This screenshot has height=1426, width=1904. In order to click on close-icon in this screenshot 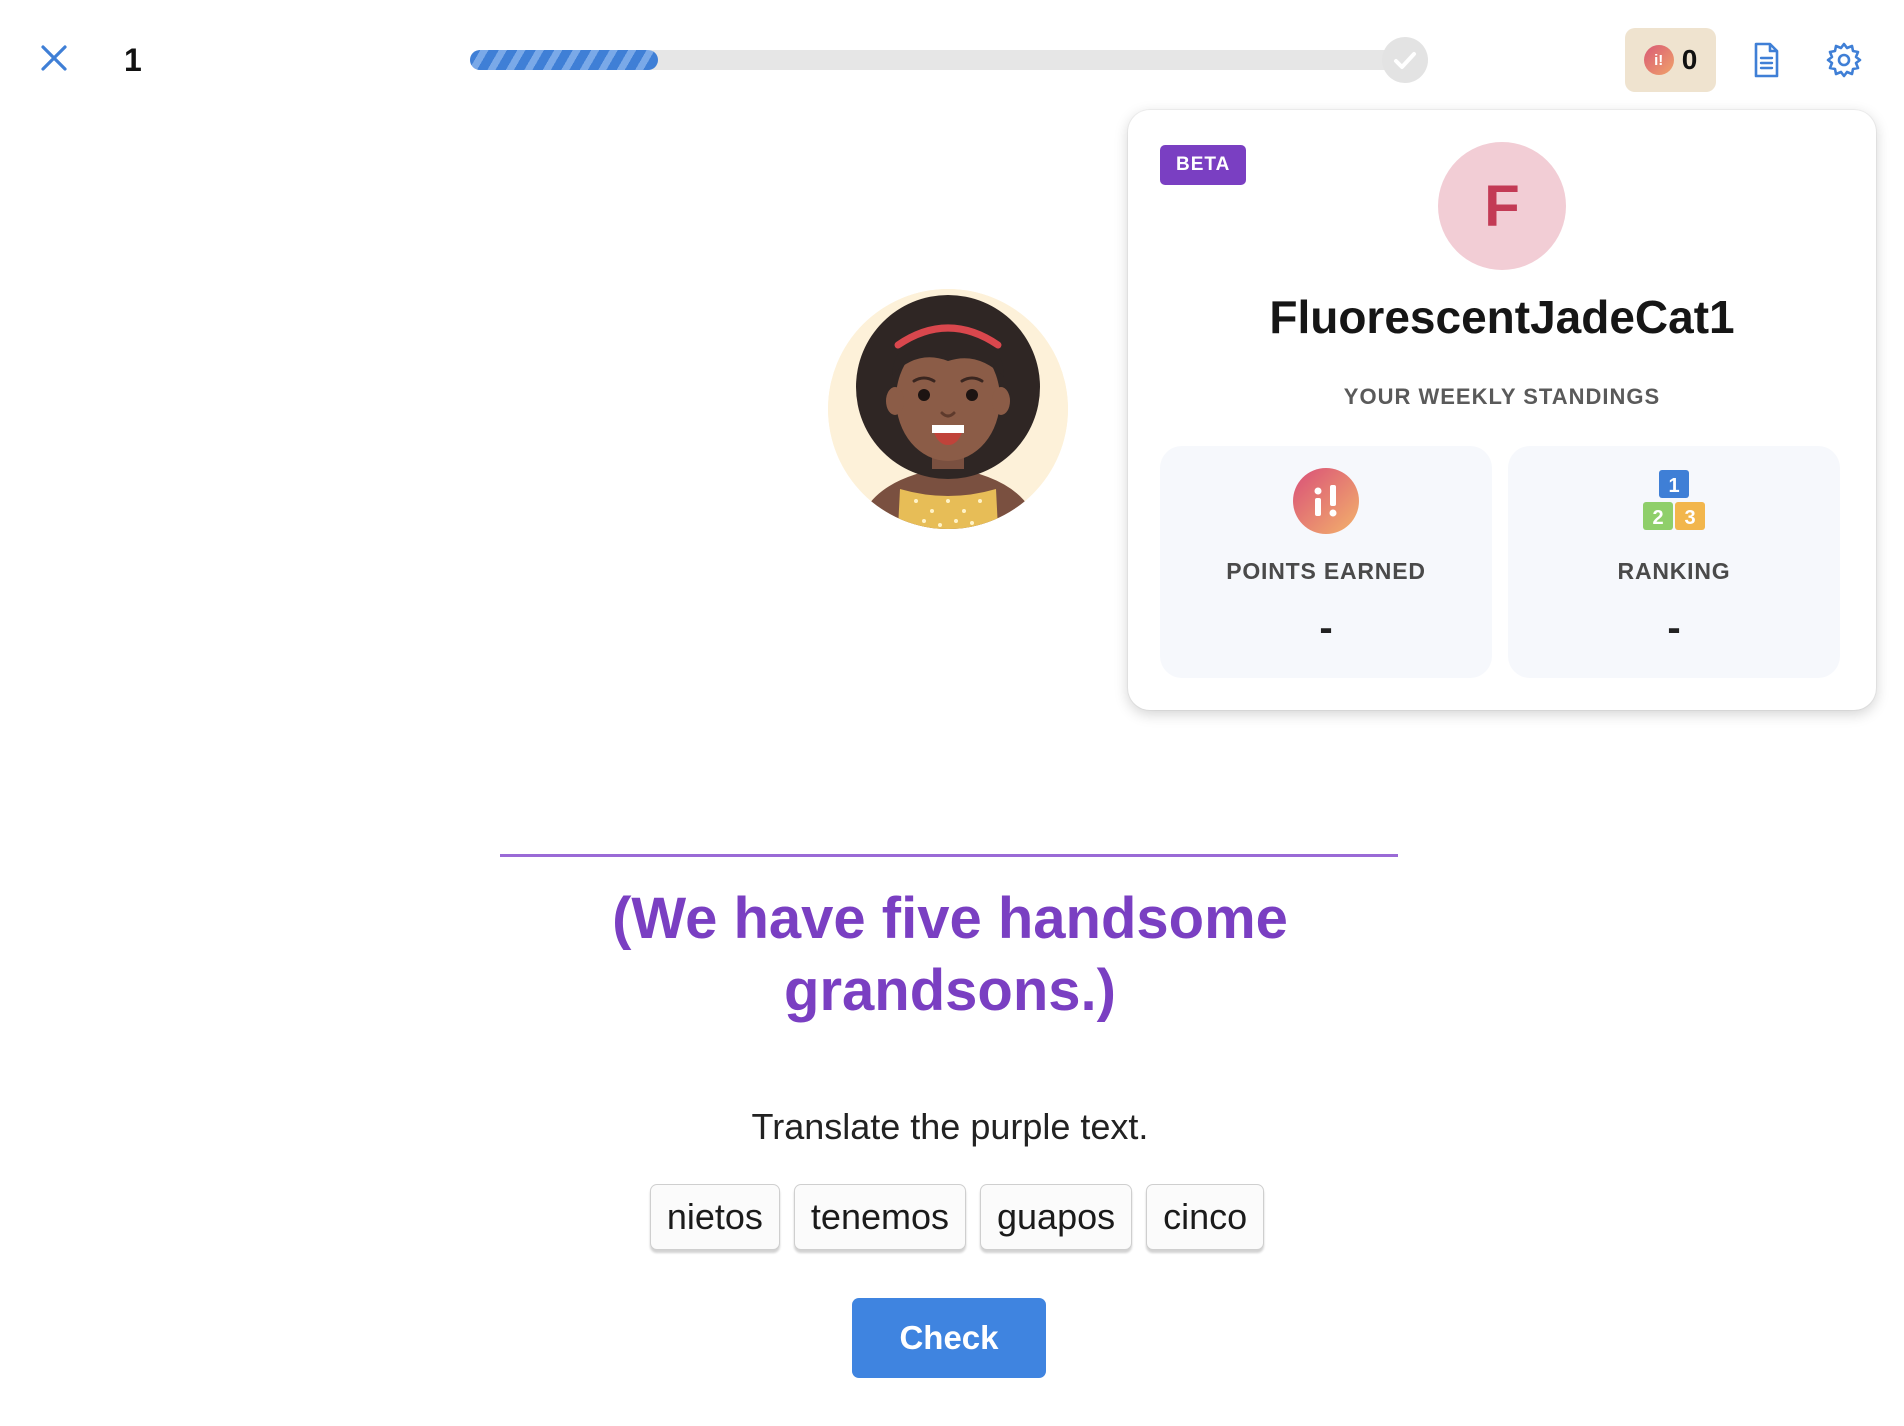, I will do `click(54, 58)`.